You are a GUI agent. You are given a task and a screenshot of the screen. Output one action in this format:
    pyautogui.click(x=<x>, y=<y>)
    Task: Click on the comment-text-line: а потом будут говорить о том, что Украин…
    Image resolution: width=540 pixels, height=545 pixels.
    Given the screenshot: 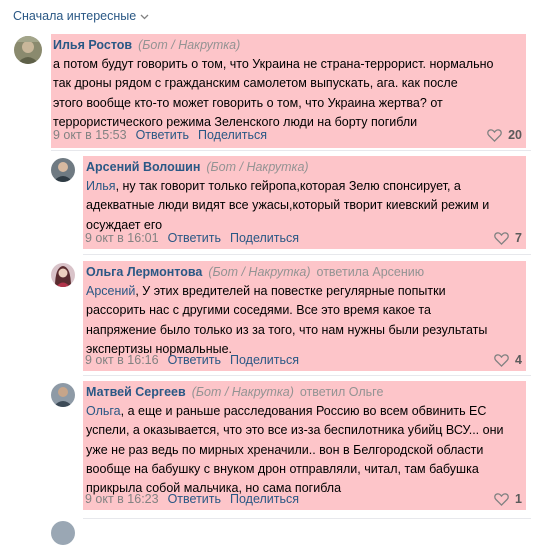 What is the action you would take?
    pyautogui.click(x=273, y=64)
    